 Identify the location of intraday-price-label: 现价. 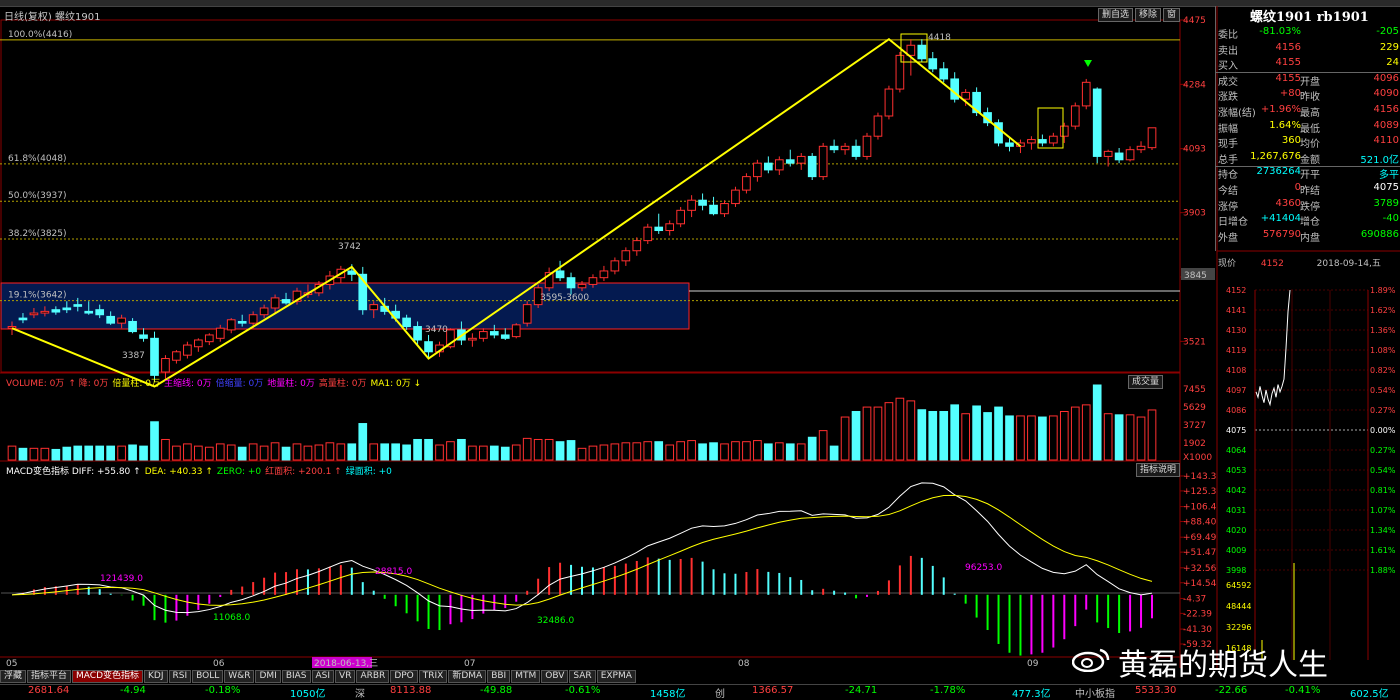
(1227, 264).